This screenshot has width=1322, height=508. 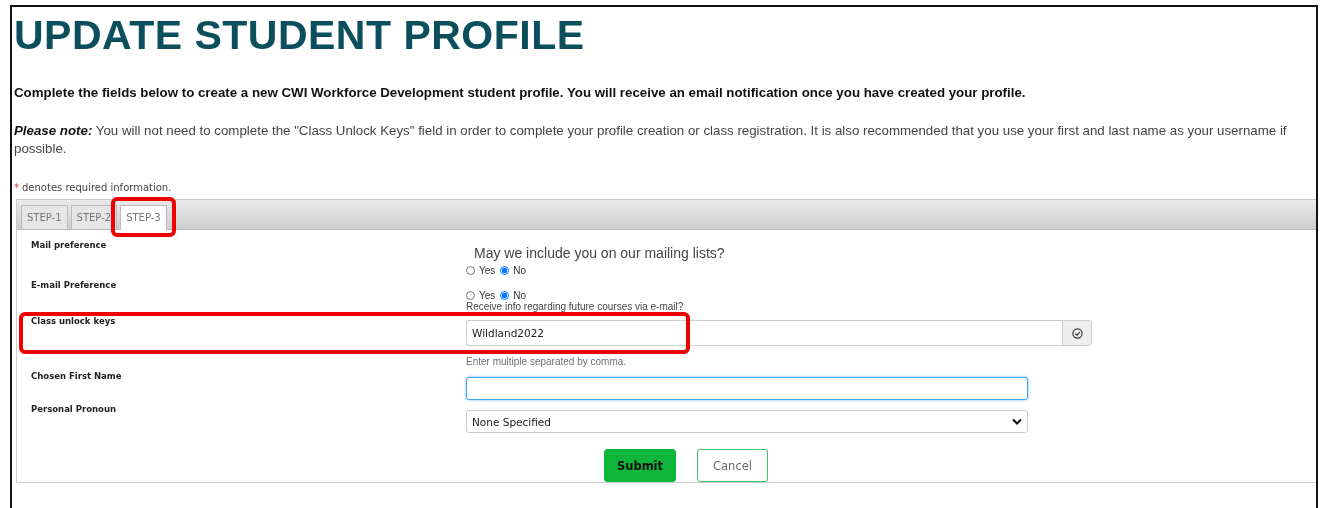 I want to click on step-tab: STEP-1, so click(x=44, y=217).